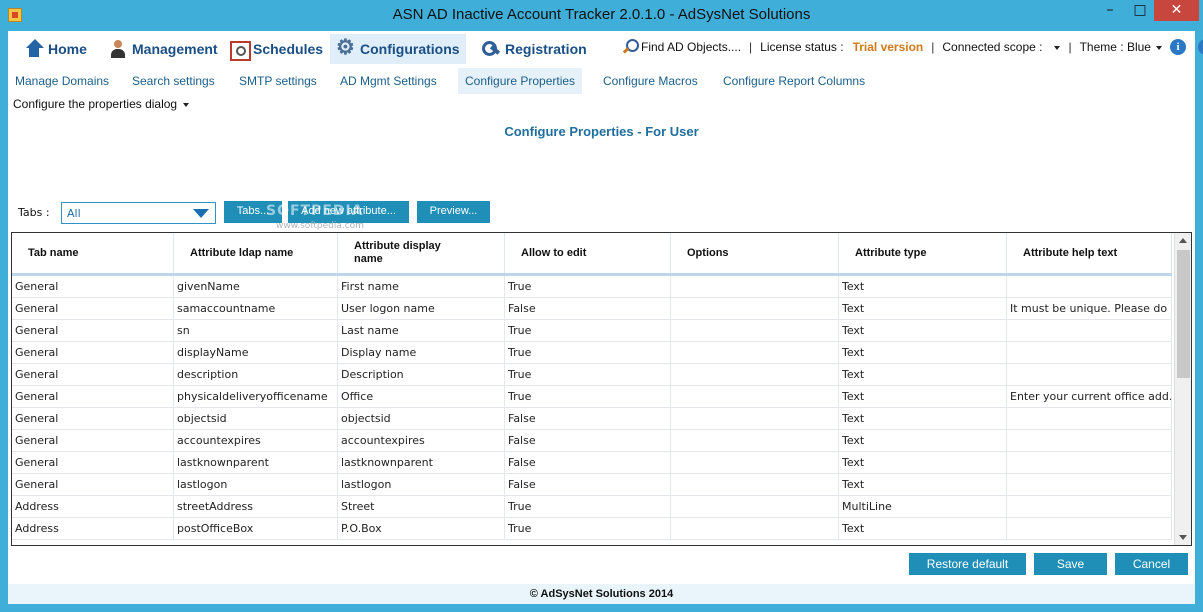  Describe the element at coordinates (1183, 240) in the screenshot. I see `scroll-up-icon` at that location.